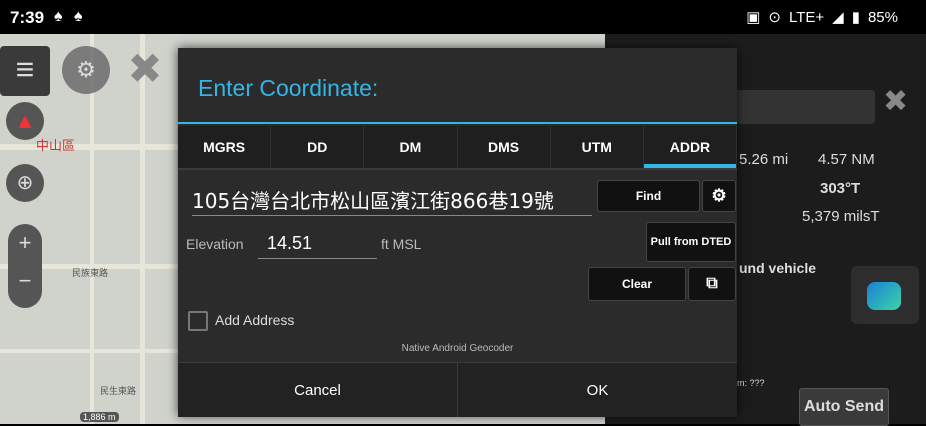 The image size is (926, 426). I want to click on geocoder-label: Native Android Geocoder, so click(457, 348).